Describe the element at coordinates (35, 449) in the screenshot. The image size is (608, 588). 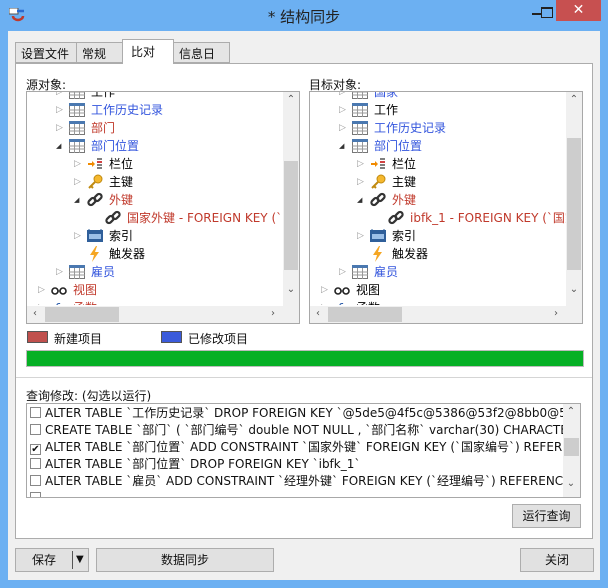
I see `query-checkbox: ✔` at that location.